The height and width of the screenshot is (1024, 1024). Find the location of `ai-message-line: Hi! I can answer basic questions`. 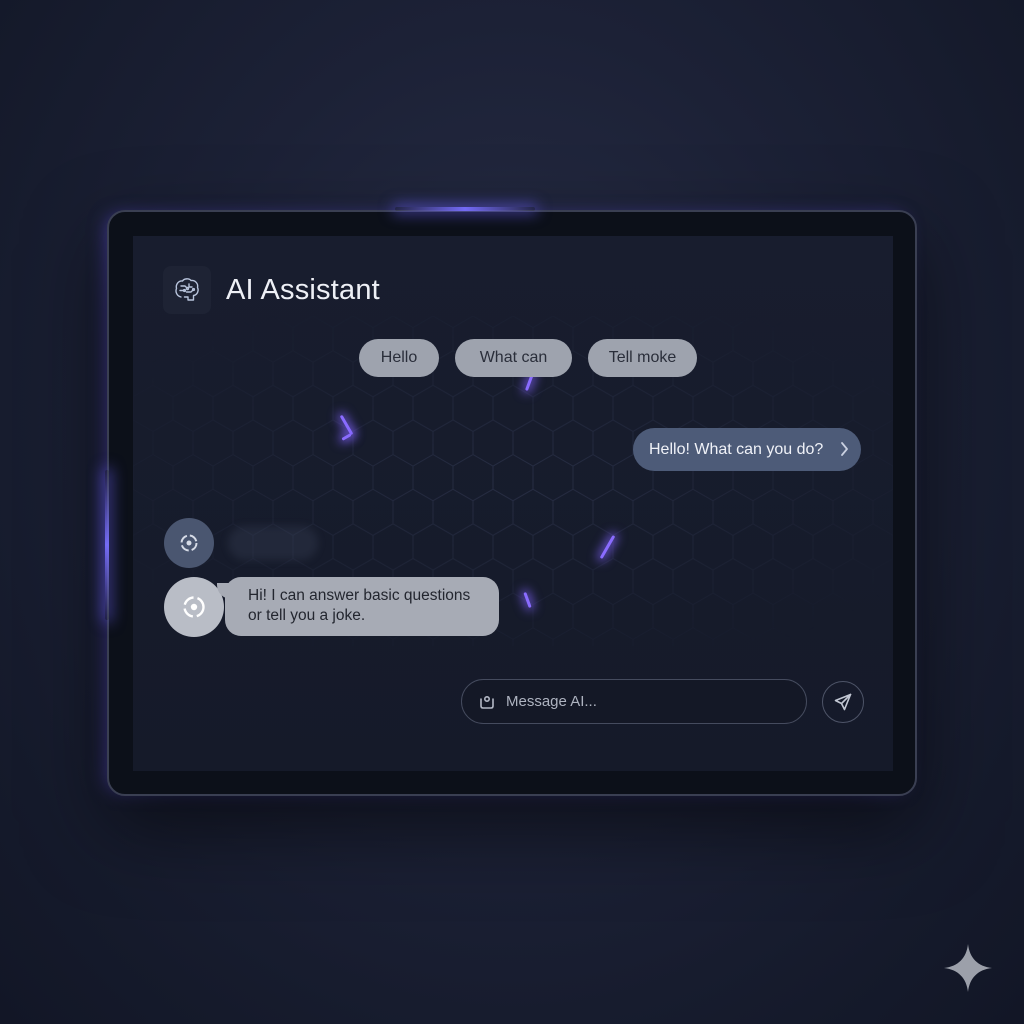

ai-message-line: Hi! I can answer basic questions is located at coordinates (359, 595).